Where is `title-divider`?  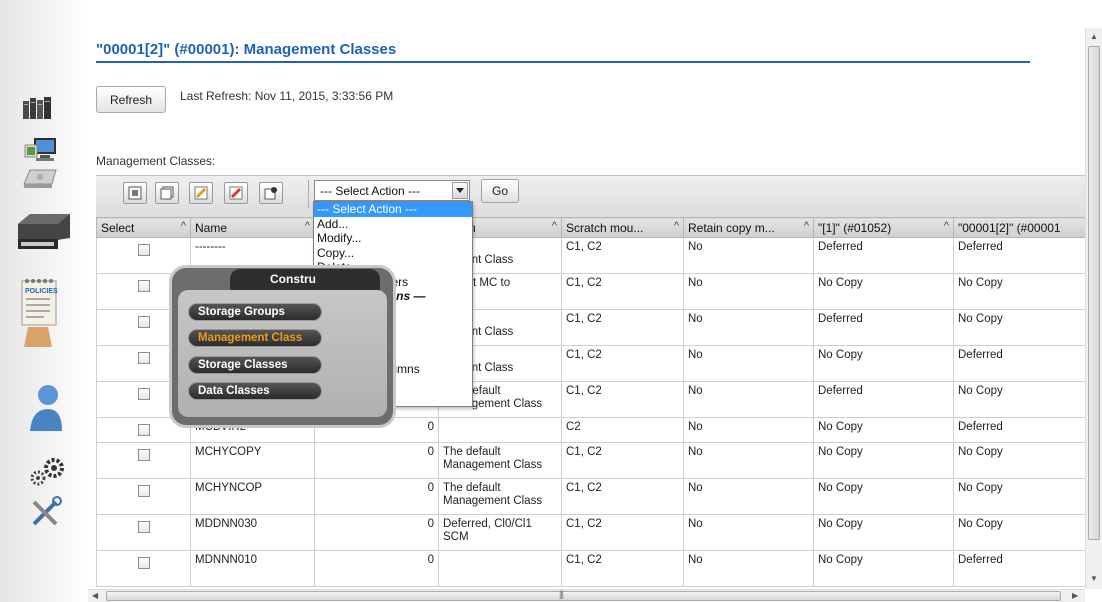
title-divider is located at coordinates (563, 62).